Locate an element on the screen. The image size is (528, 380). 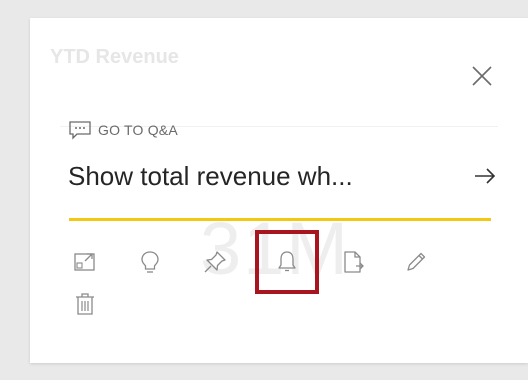
edit-button is located at coordinates (416, 262).